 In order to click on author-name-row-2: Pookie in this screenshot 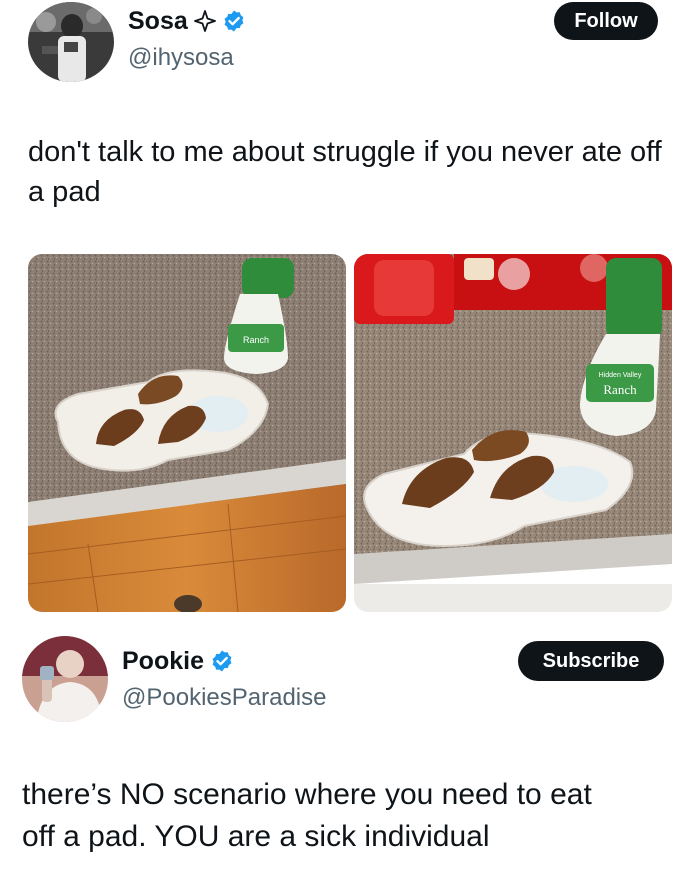, I will do `click(178, 661)`.